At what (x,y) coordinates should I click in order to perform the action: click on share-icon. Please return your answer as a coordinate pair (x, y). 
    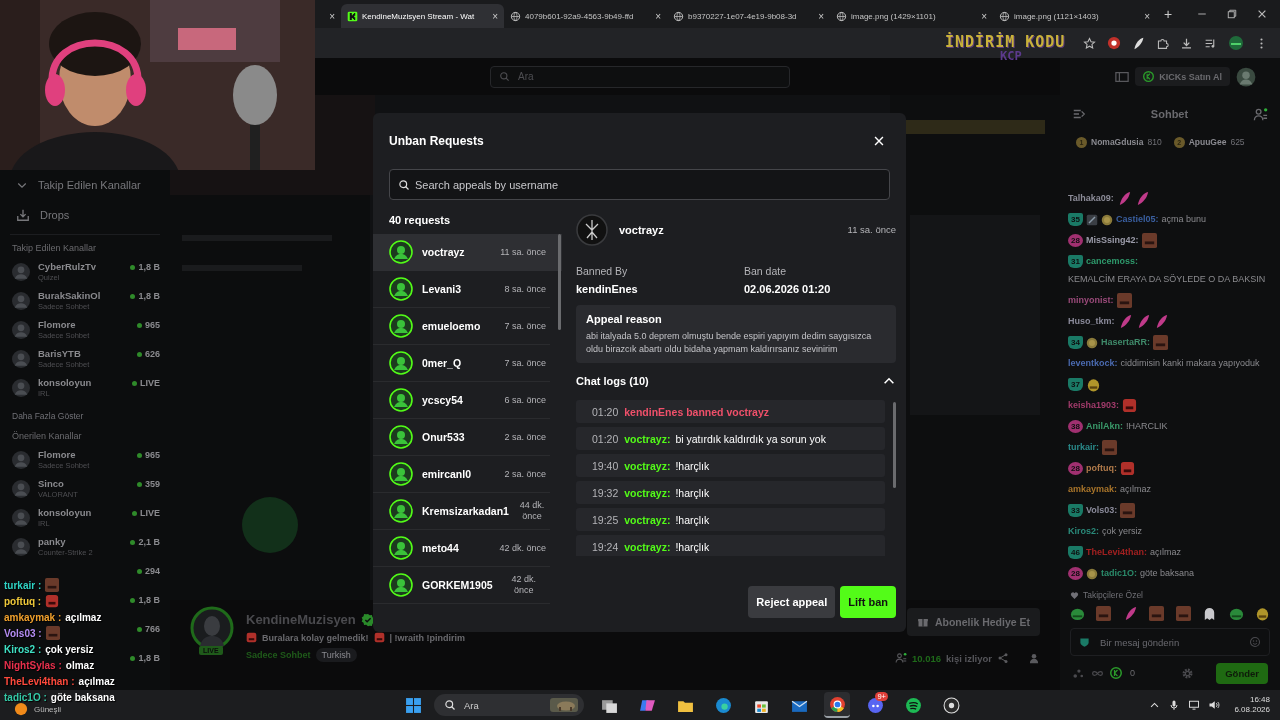
    Looking at the image, I should click on (1003, 658).